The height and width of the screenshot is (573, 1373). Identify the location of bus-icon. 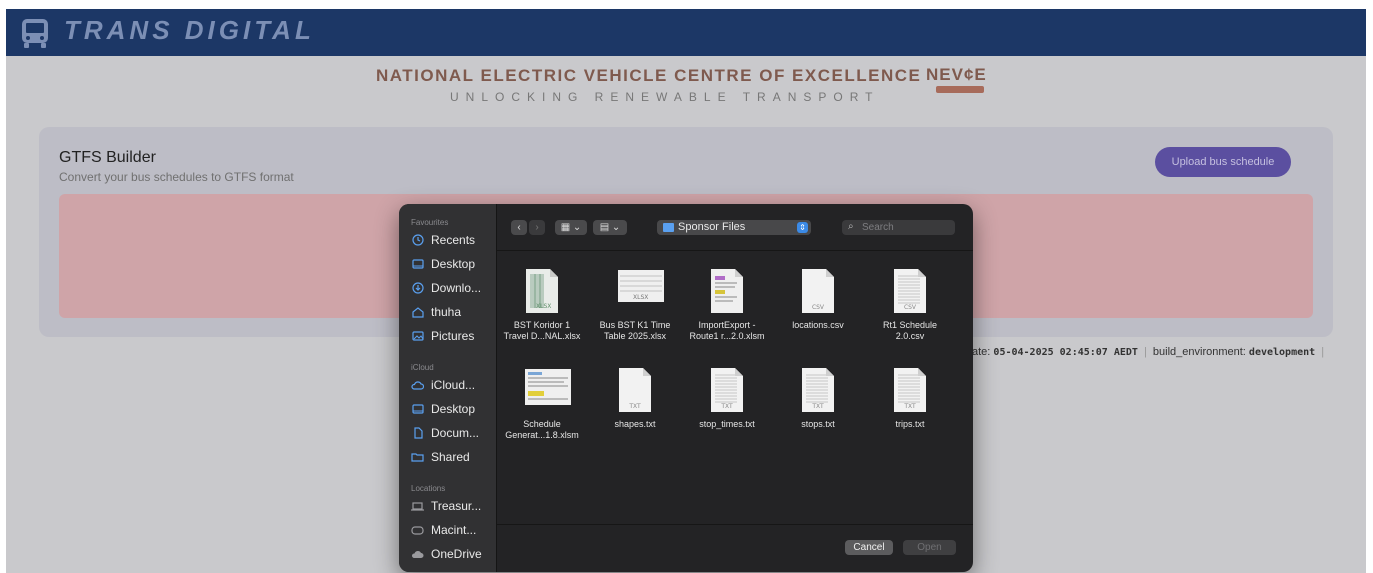
(35, 33).